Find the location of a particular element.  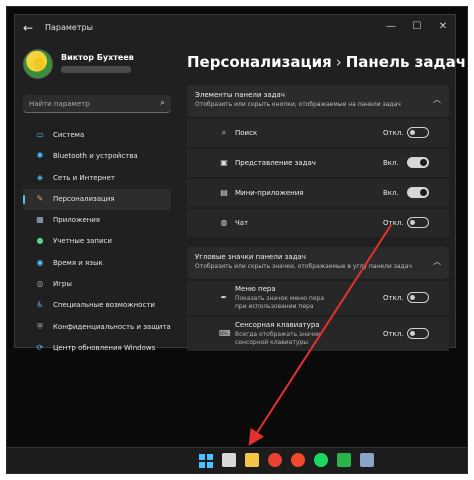

arrow-line is located at coordinates (320, 335).